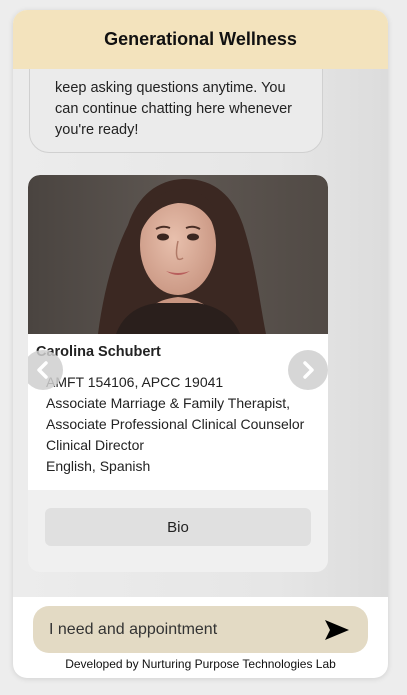 This screenshot has height=695, width=407. I want to click on message-line: can continue chatting here whenever, so click(173, 109).